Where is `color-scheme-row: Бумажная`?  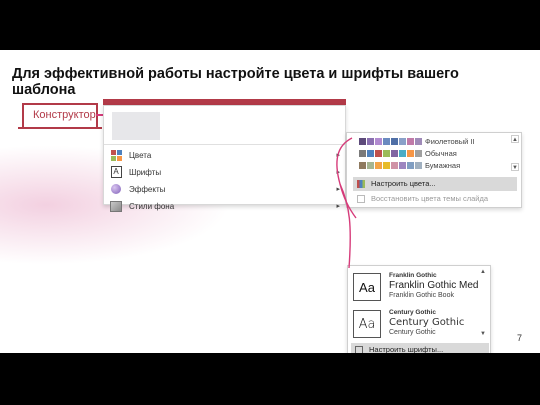 color-scheme-row: Бумажная is located at coordinates (409, 165).